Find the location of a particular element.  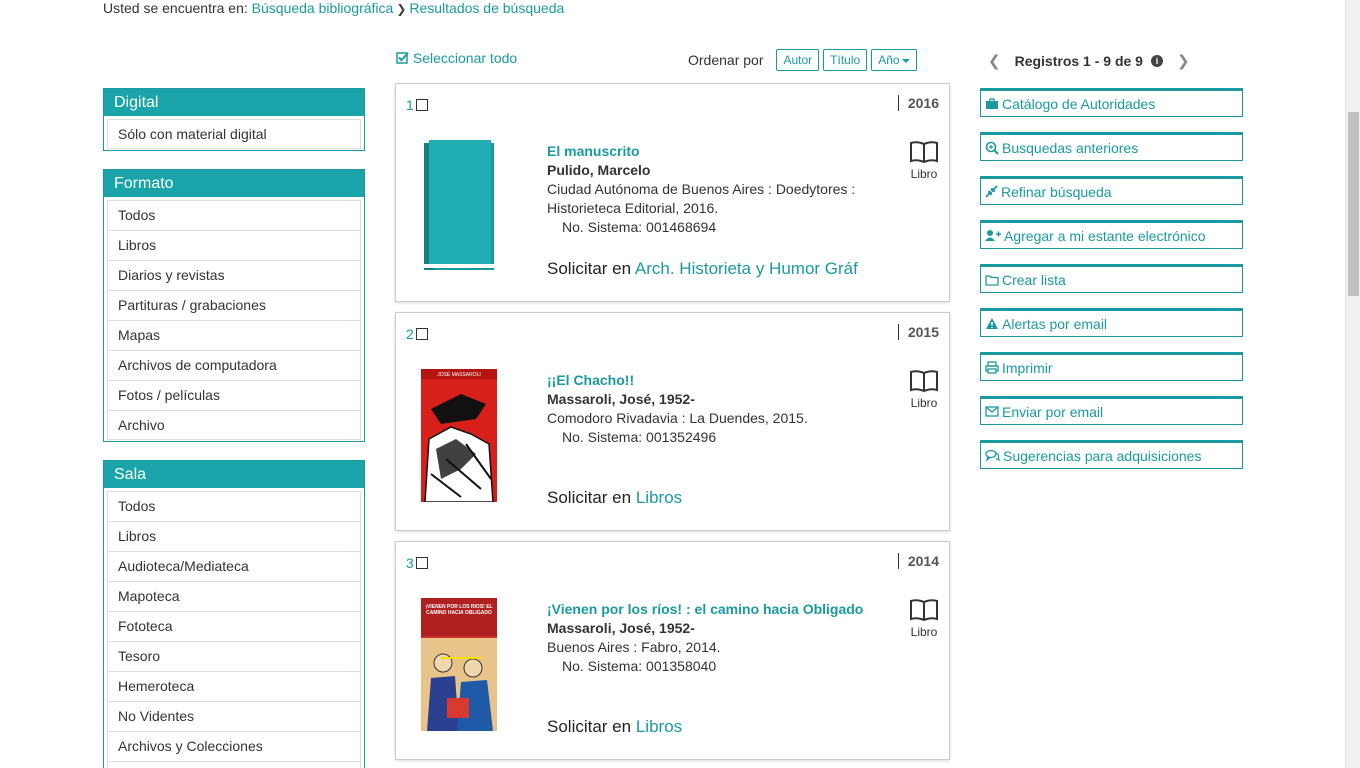

caret-down-icon is located at coordinates (905, 60).